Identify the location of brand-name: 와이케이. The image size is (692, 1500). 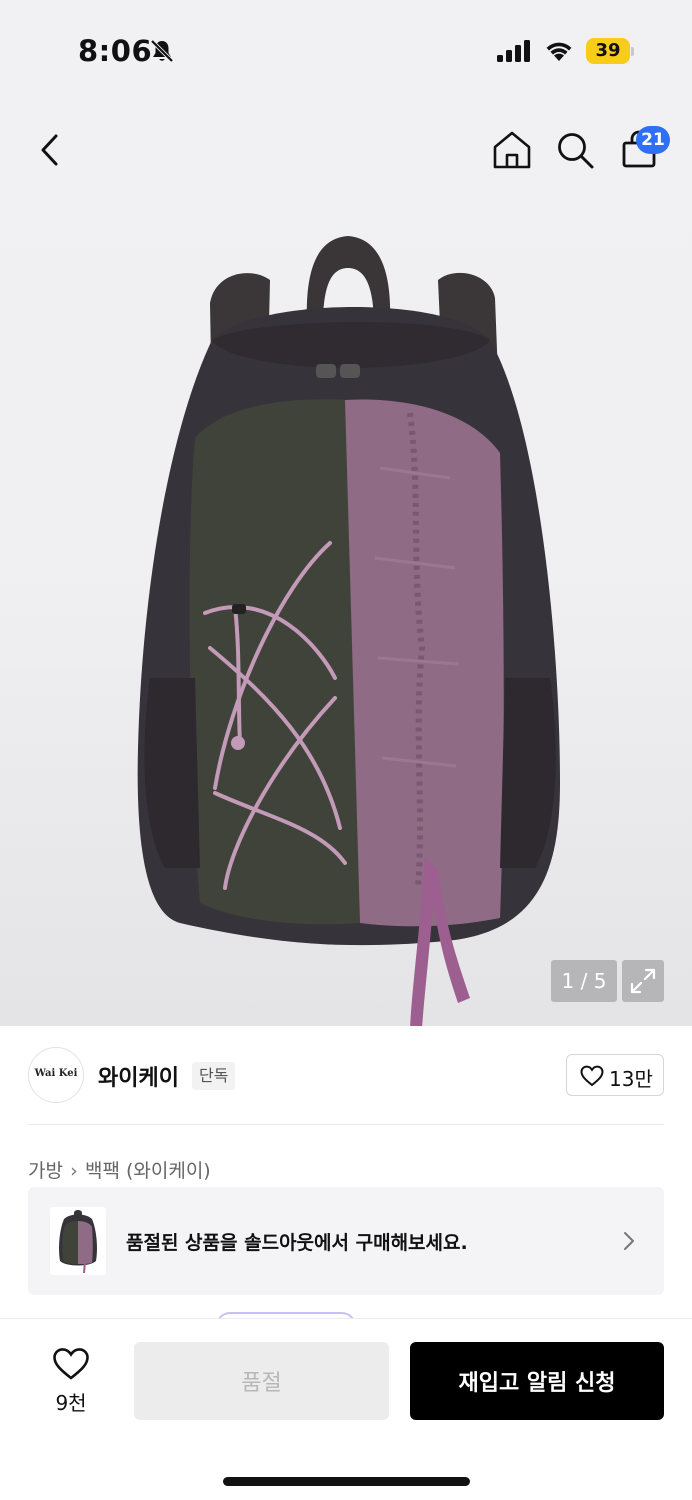
(138, 1076).